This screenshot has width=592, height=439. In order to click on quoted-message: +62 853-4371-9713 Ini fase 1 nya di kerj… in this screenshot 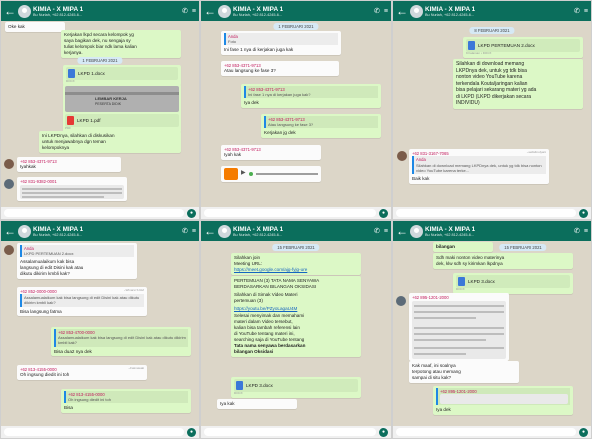, I will do `click(311, 92)`.